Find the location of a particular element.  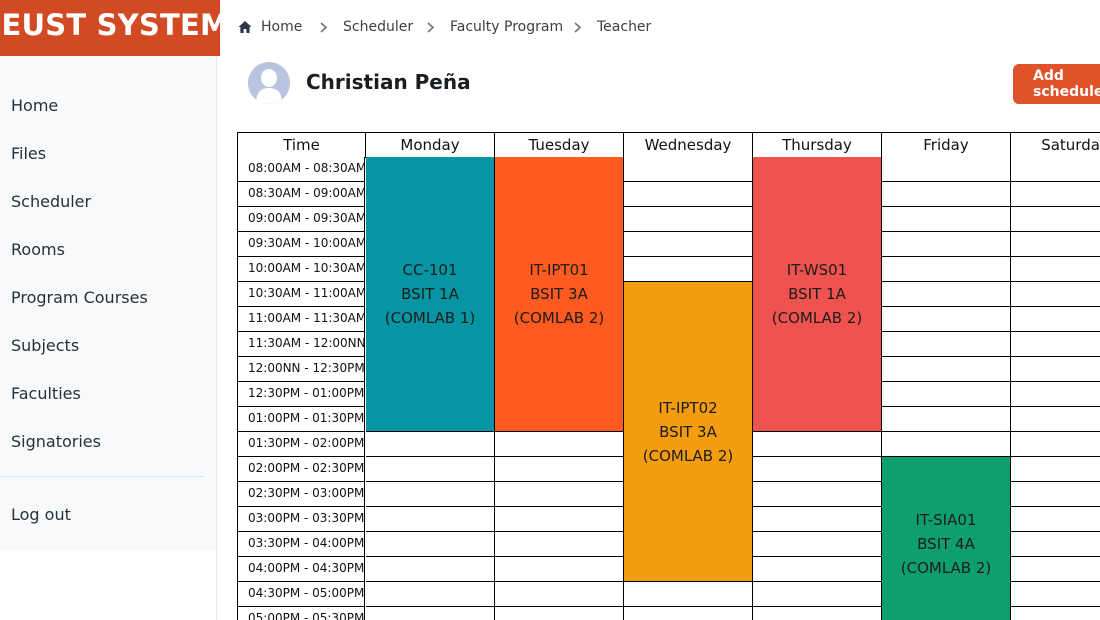

app-brand: NEUST SYSTEM is located at coordinates (110, 28).